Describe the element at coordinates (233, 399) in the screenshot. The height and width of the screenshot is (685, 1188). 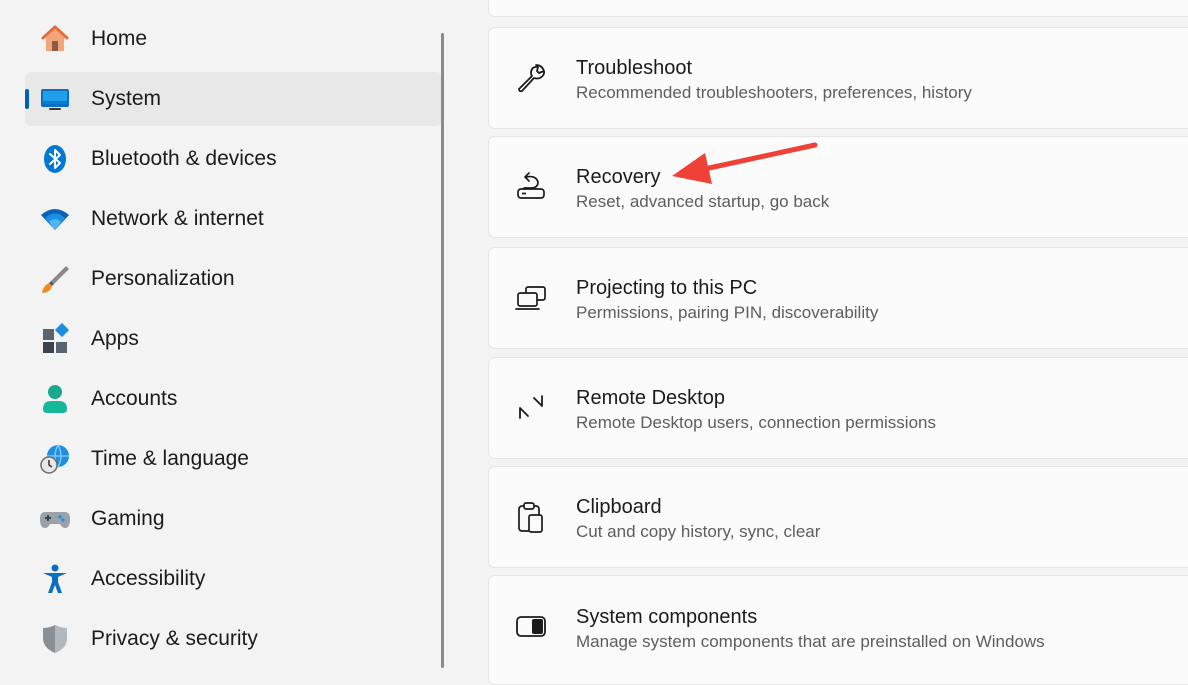
I see `sidebar-item-accounts: Accounts` at that location.